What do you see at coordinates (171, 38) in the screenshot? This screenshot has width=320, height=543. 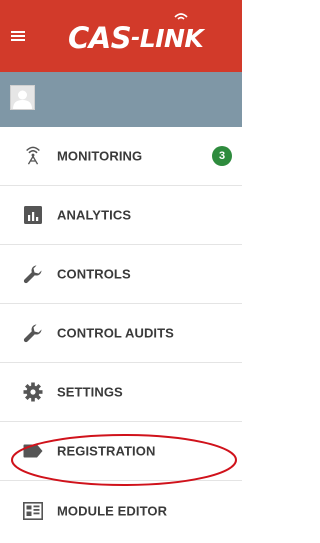 I see `brand-logo-part2-text: LINK` at bounding box center [171, 38].